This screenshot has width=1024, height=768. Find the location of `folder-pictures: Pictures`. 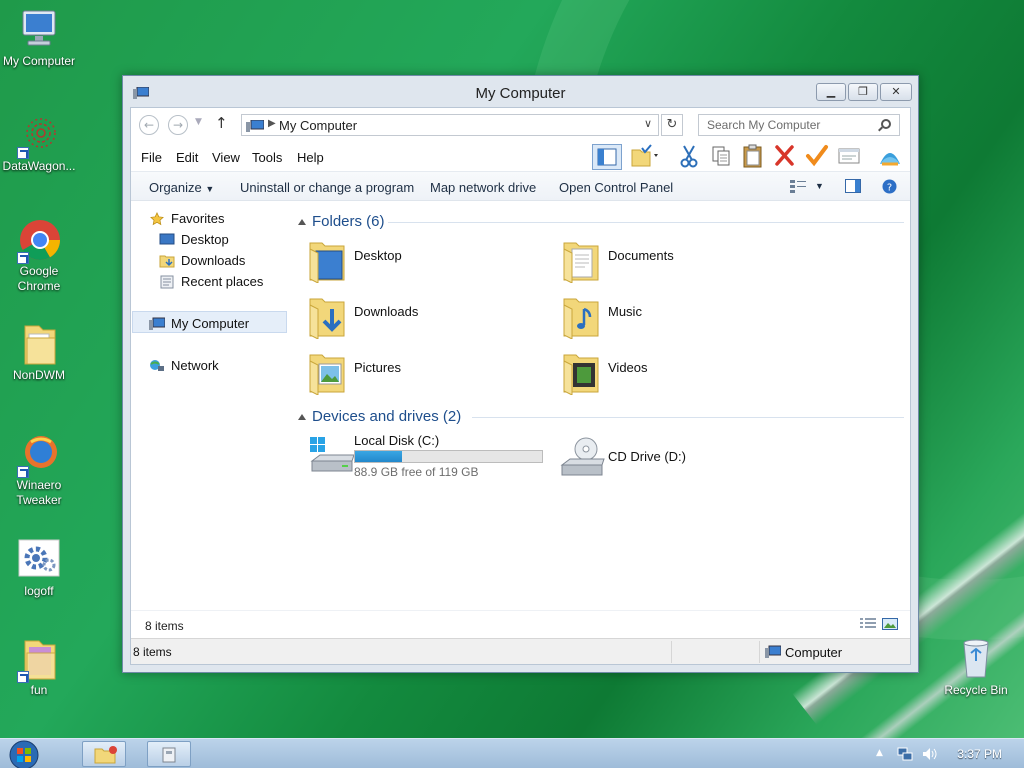

folder-pictures: Pictures is located at coordinates (416, 371).